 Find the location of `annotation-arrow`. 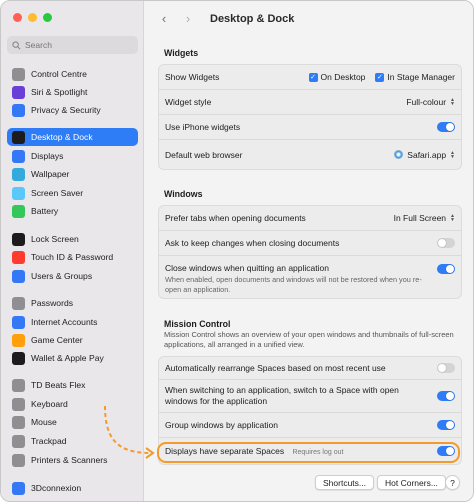

annotation-arrow is located at coordinates (129, 432).